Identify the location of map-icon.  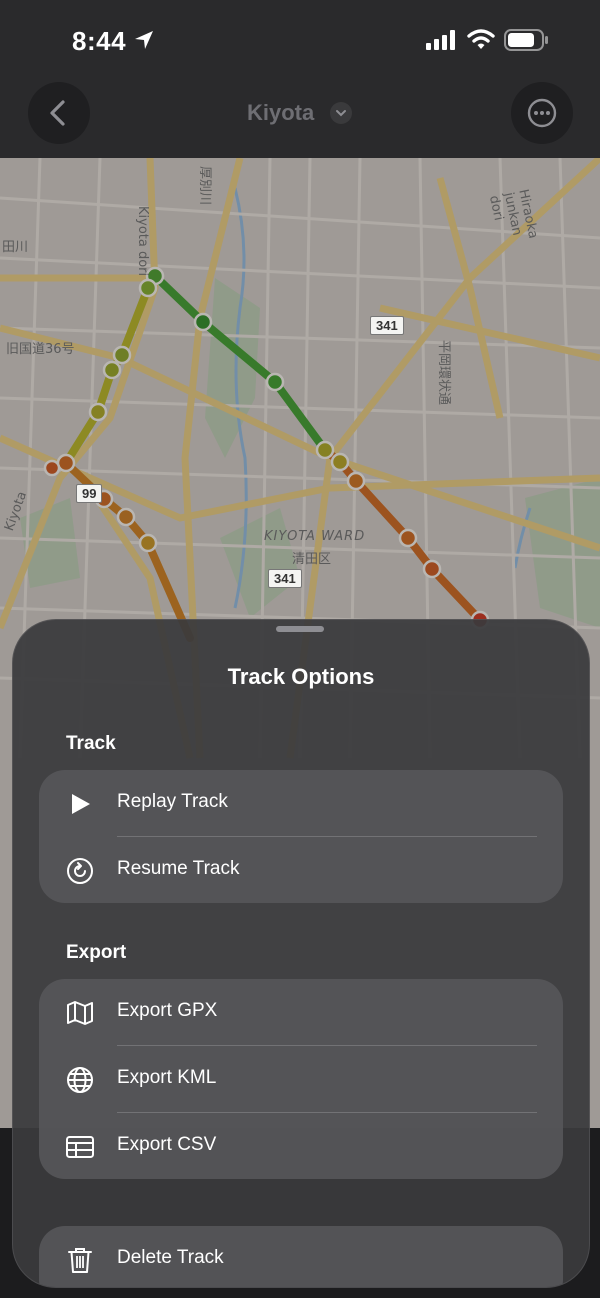
(80, 1013).